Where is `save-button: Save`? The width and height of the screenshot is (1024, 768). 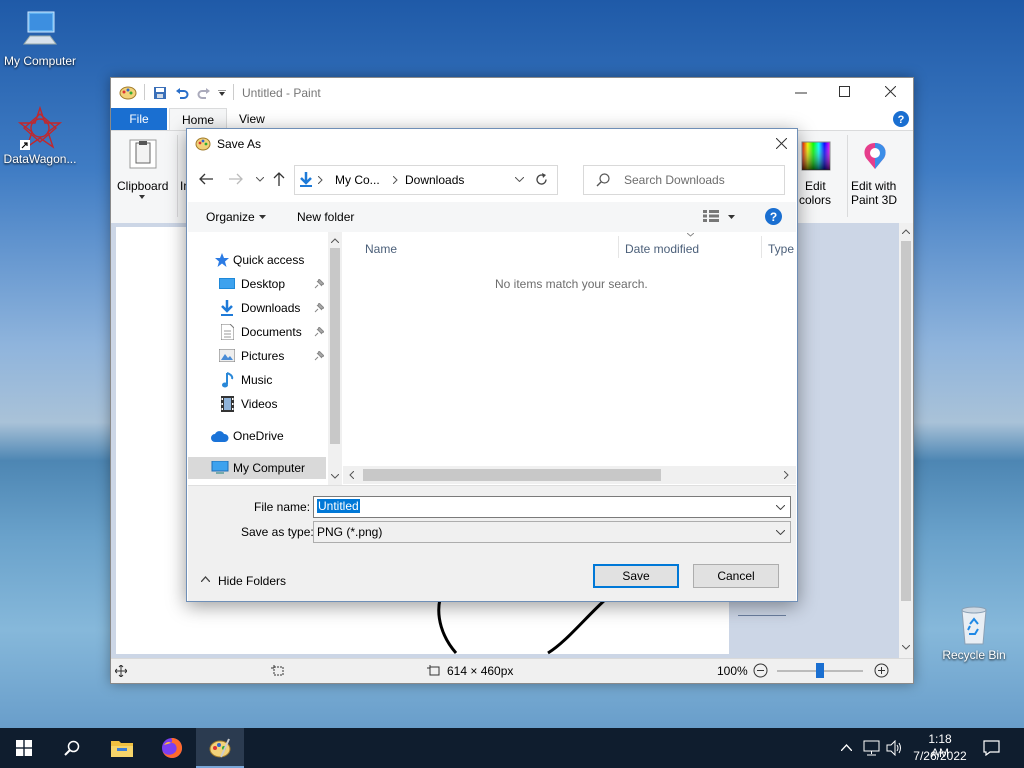
save-button: Save is located at coordinates (636, 576).